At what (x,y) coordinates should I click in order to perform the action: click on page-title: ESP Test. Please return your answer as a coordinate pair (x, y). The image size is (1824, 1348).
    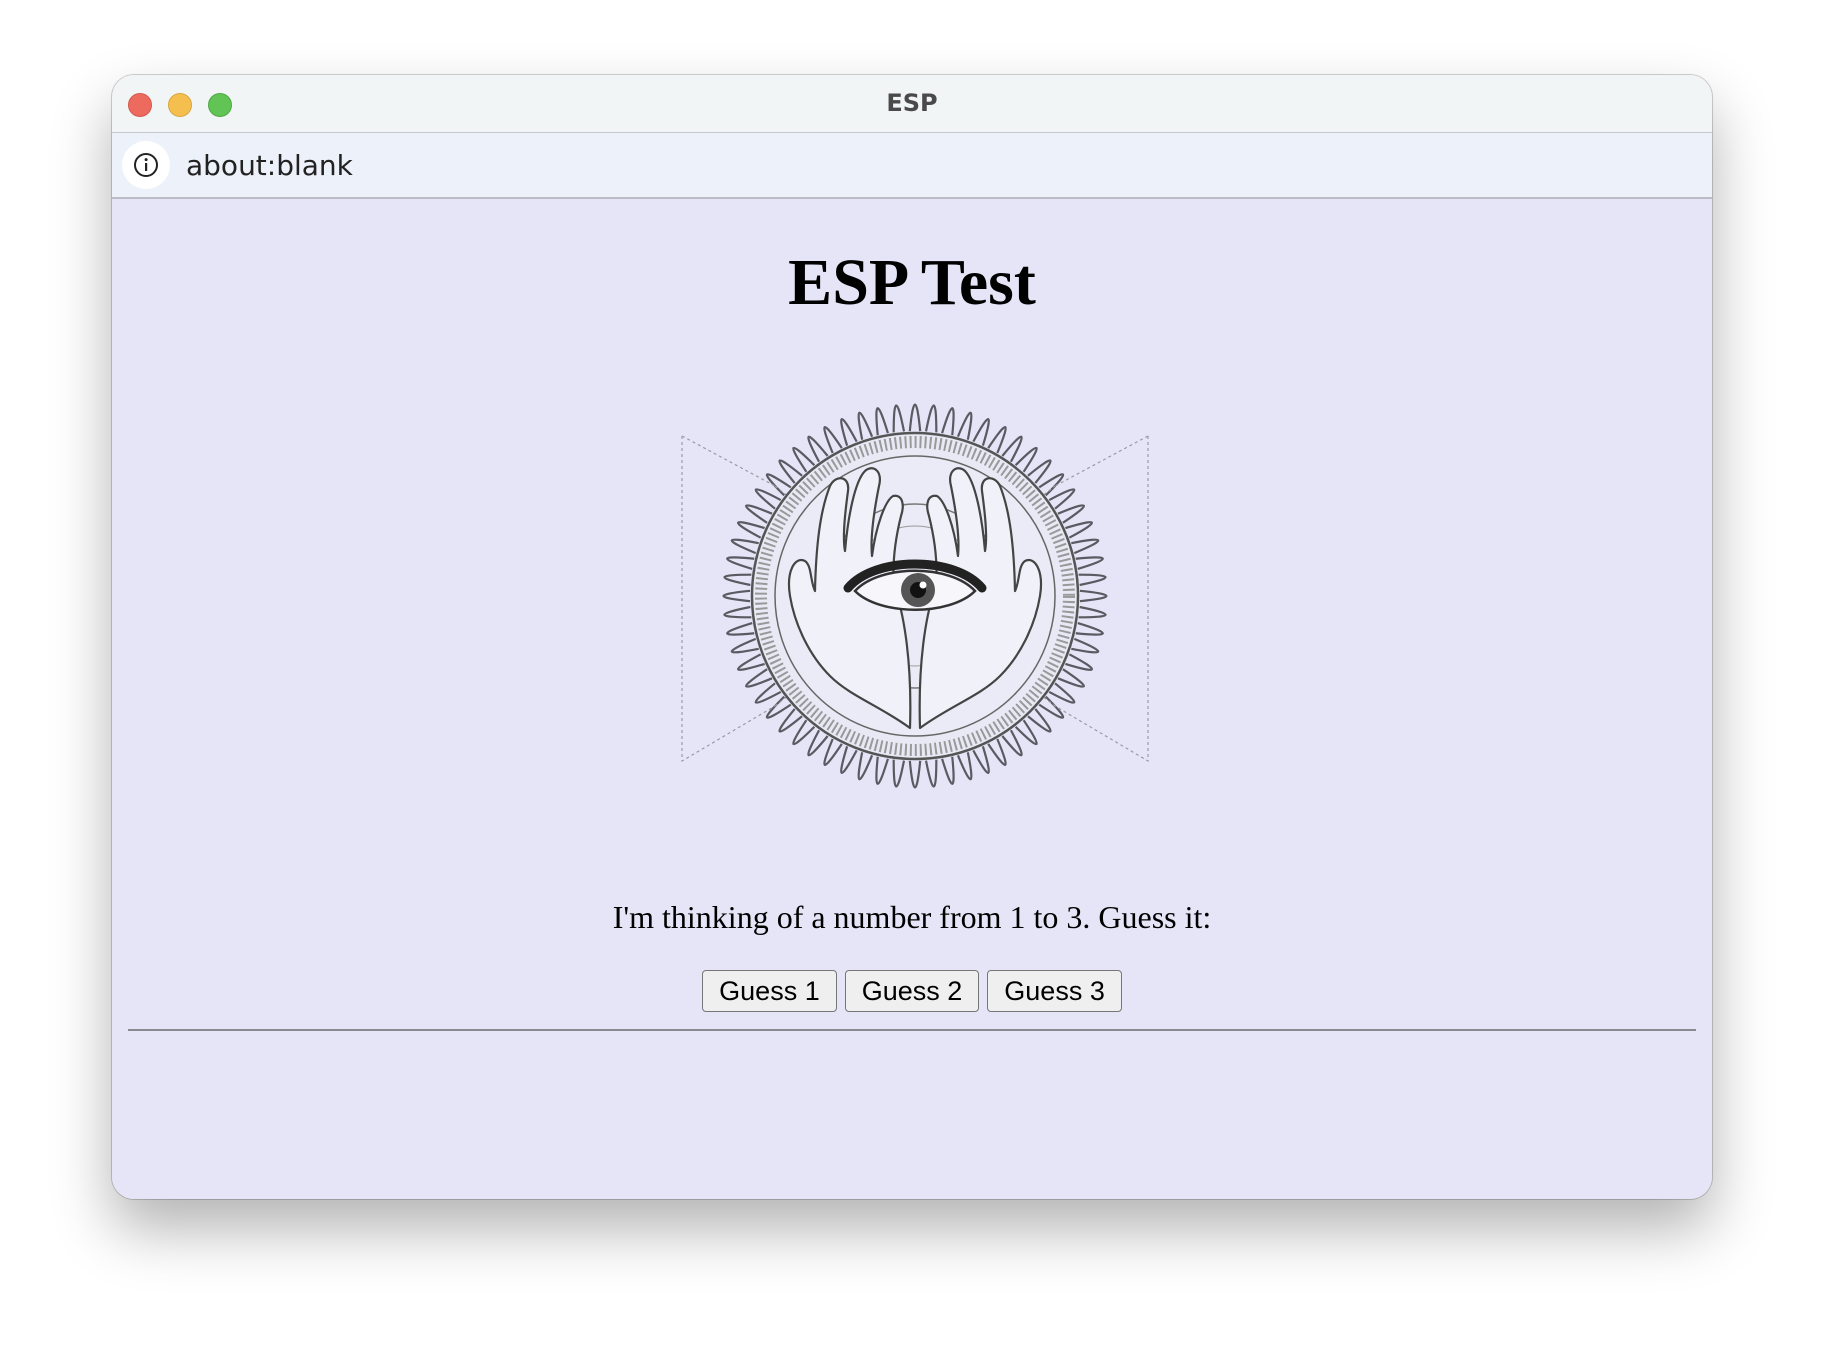
    Looking at the image, I should click on (912, 282).